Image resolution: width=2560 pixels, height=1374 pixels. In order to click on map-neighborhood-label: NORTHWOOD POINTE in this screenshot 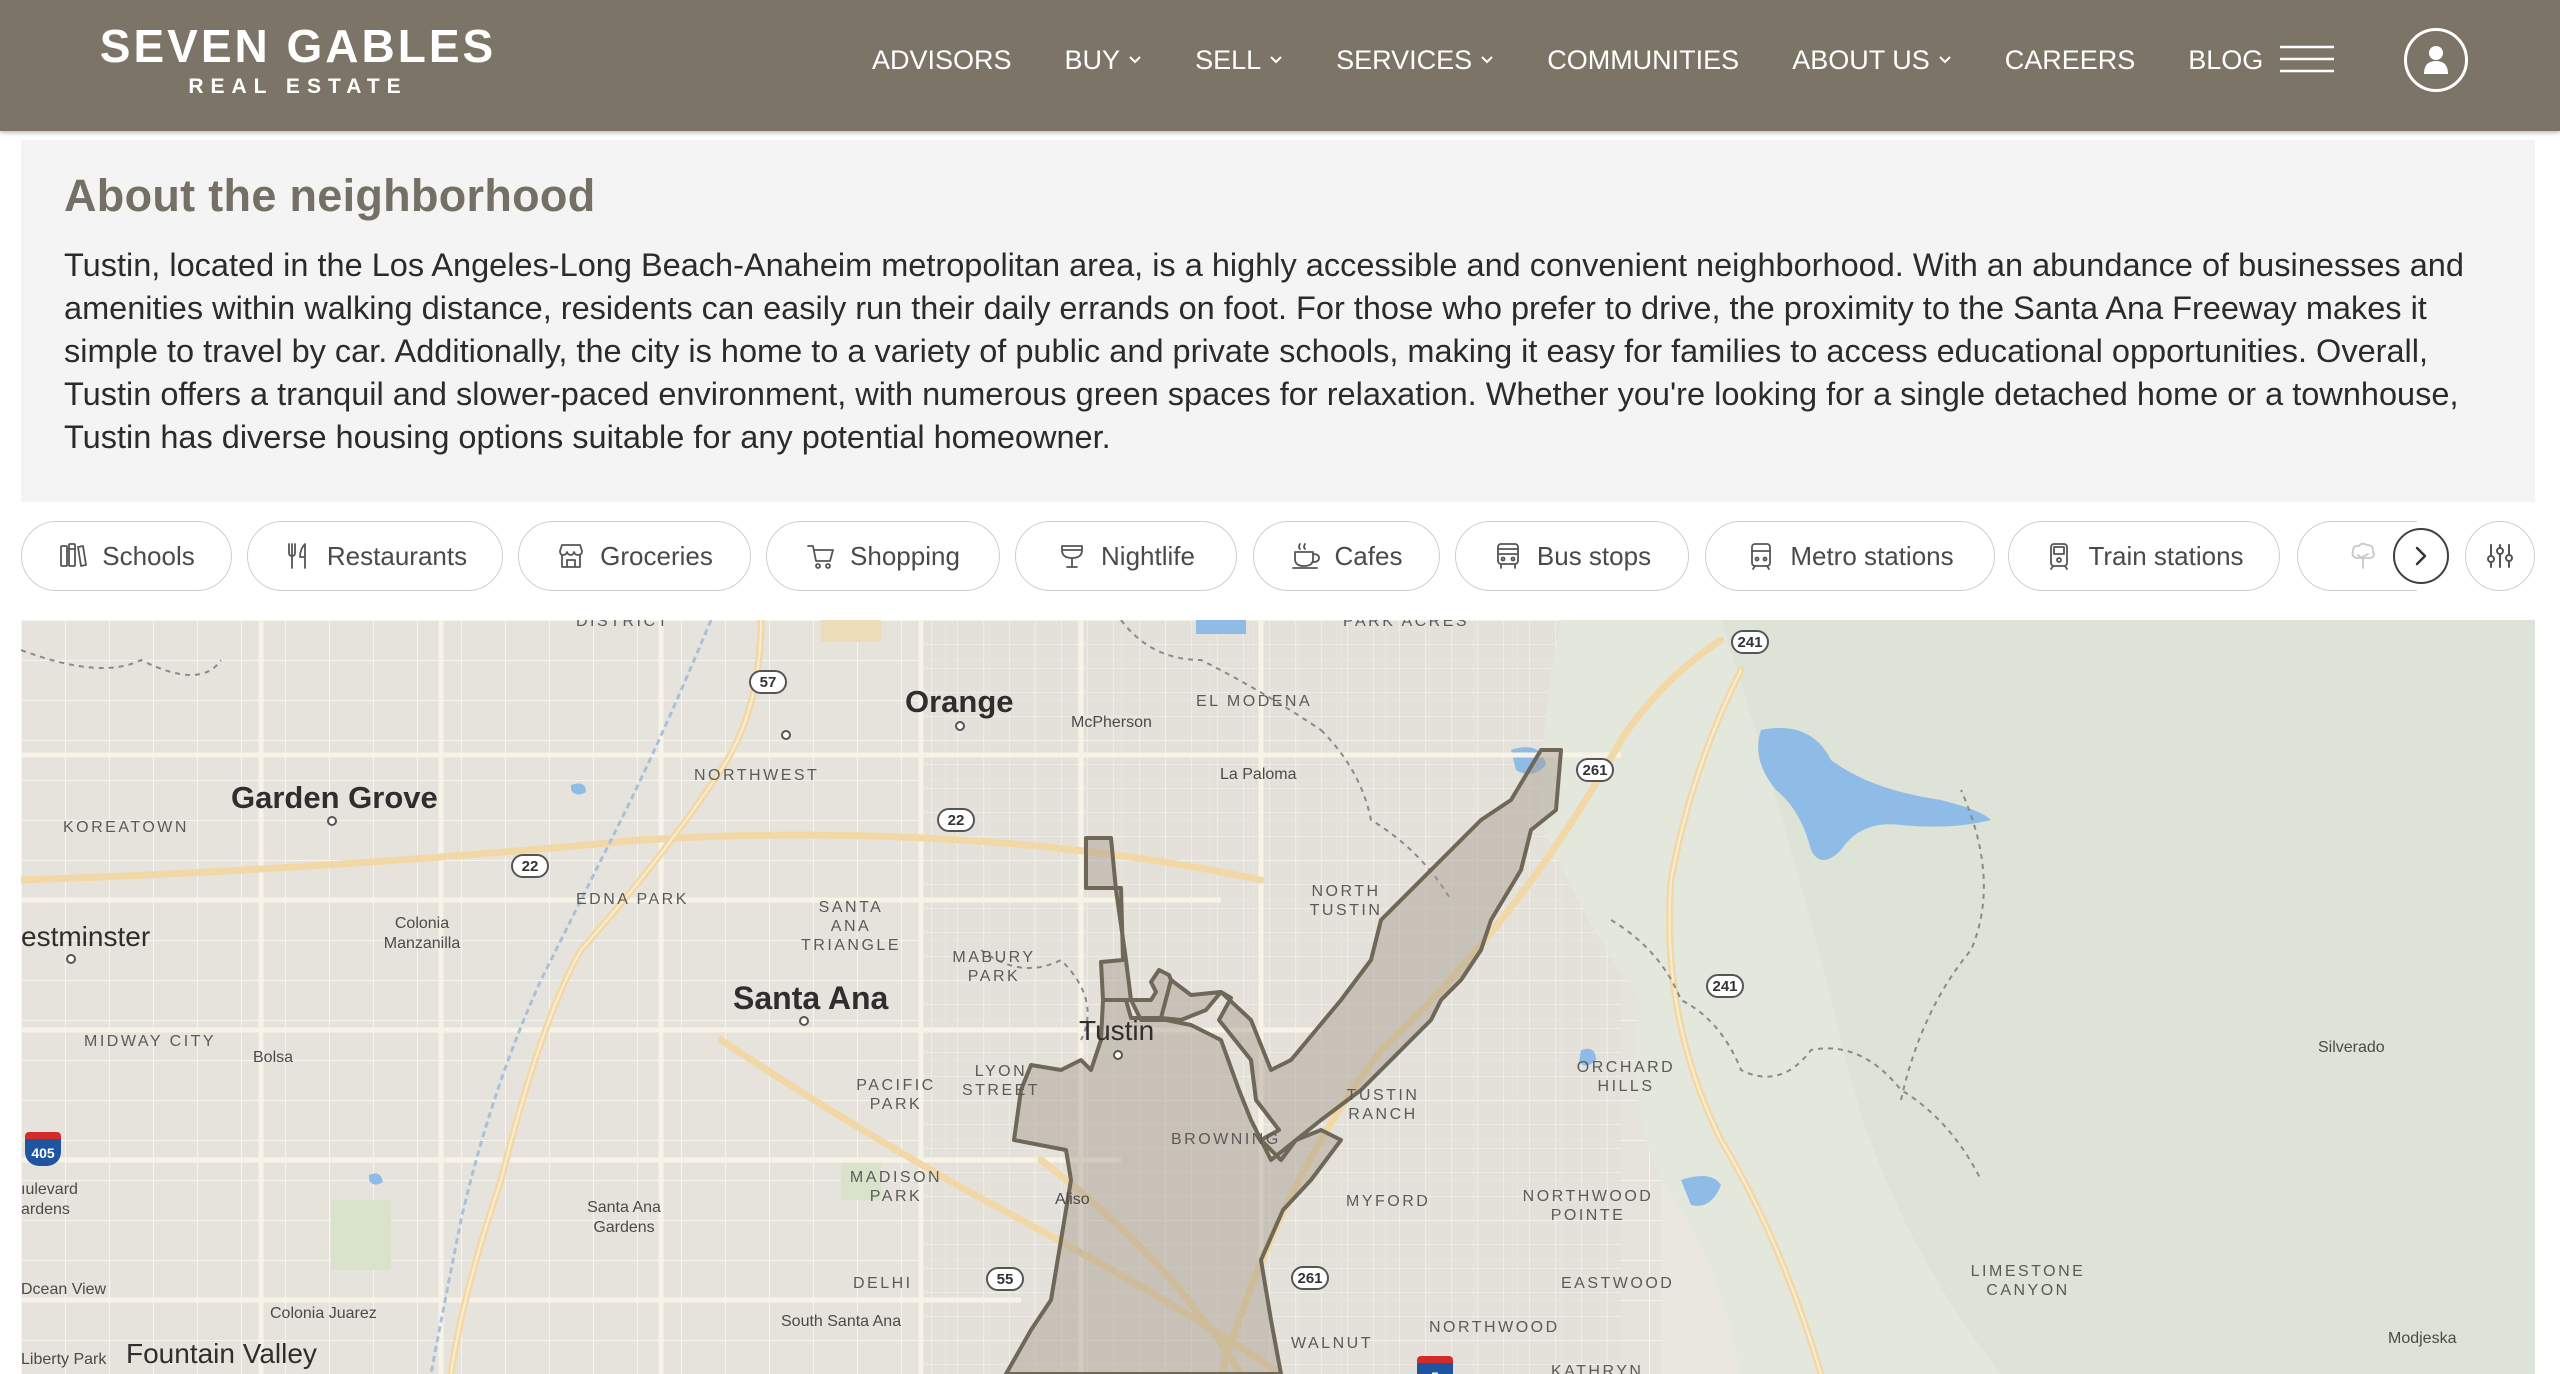, I will do `click(1588, 1206)`.